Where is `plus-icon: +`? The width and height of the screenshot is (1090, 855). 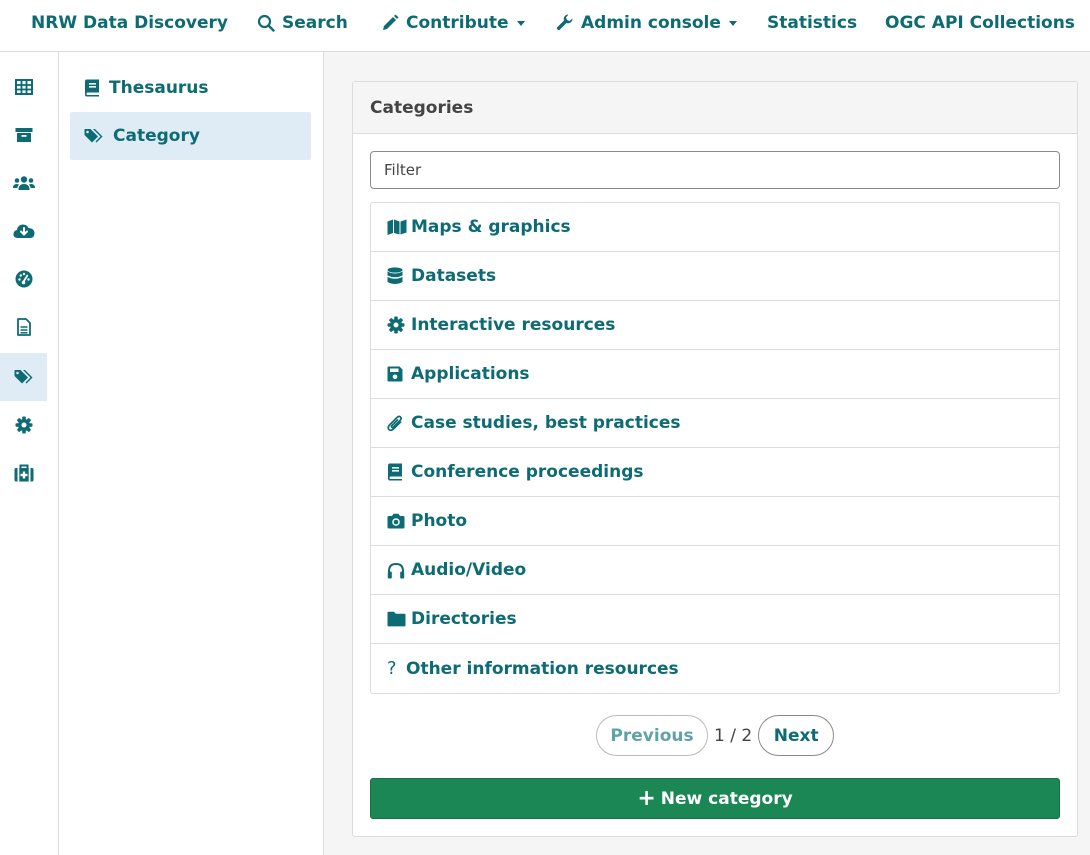
plus-icon: + is located at coordinates (646, 798).